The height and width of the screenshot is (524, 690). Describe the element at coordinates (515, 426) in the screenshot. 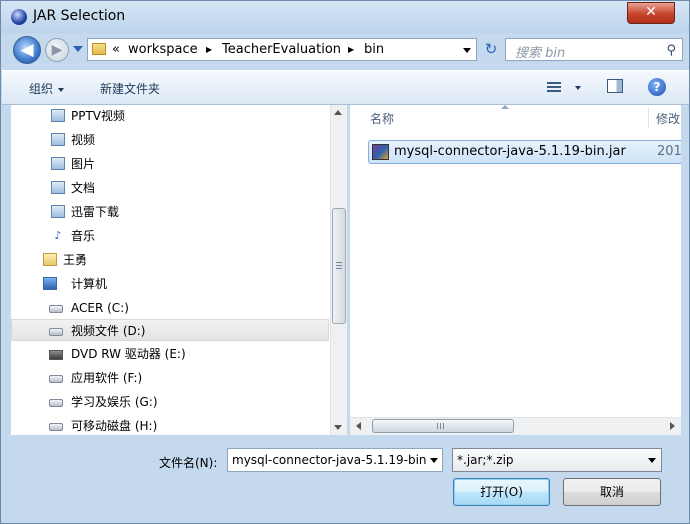

I see `file-list-horizontal-scrollbar` at that location.